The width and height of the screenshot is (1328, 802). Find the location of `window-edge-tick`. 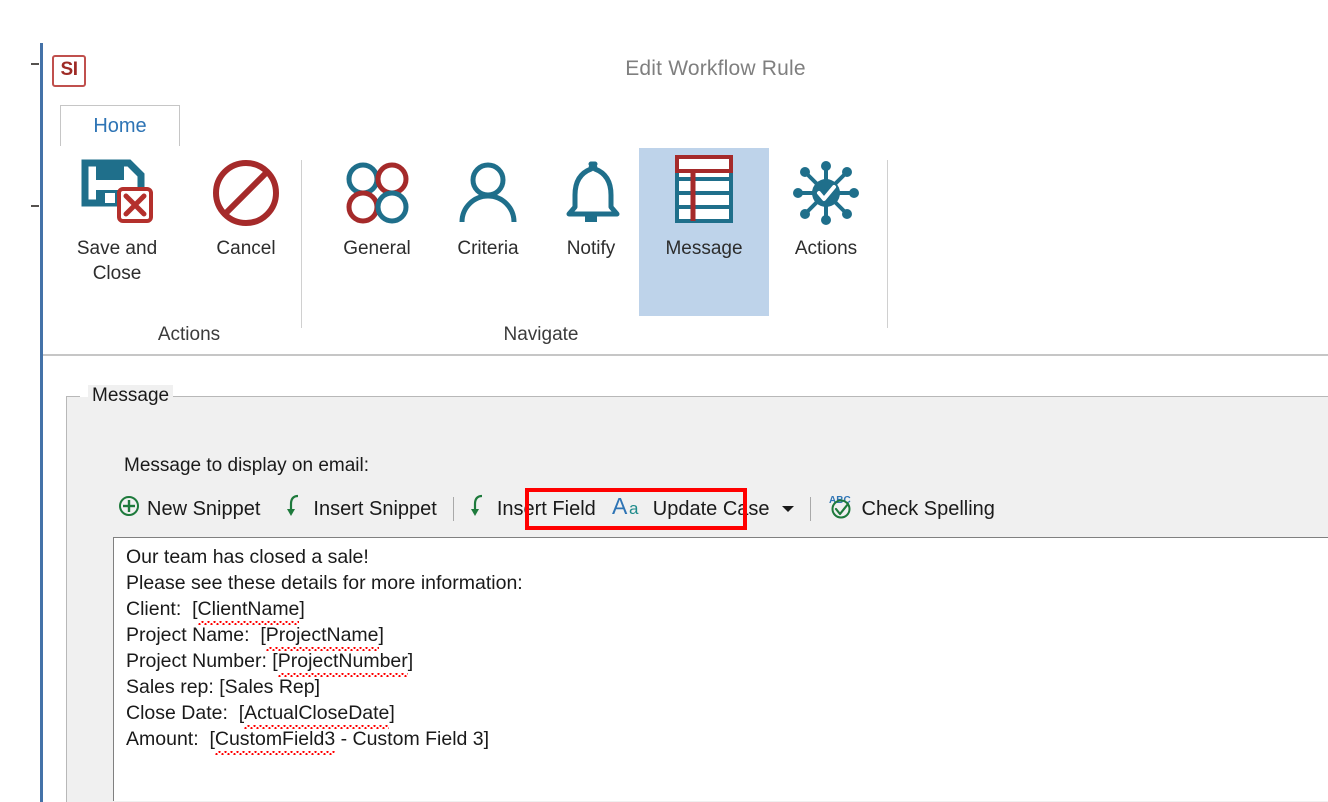

window-edge-tick is located at coordinates (35, 64).